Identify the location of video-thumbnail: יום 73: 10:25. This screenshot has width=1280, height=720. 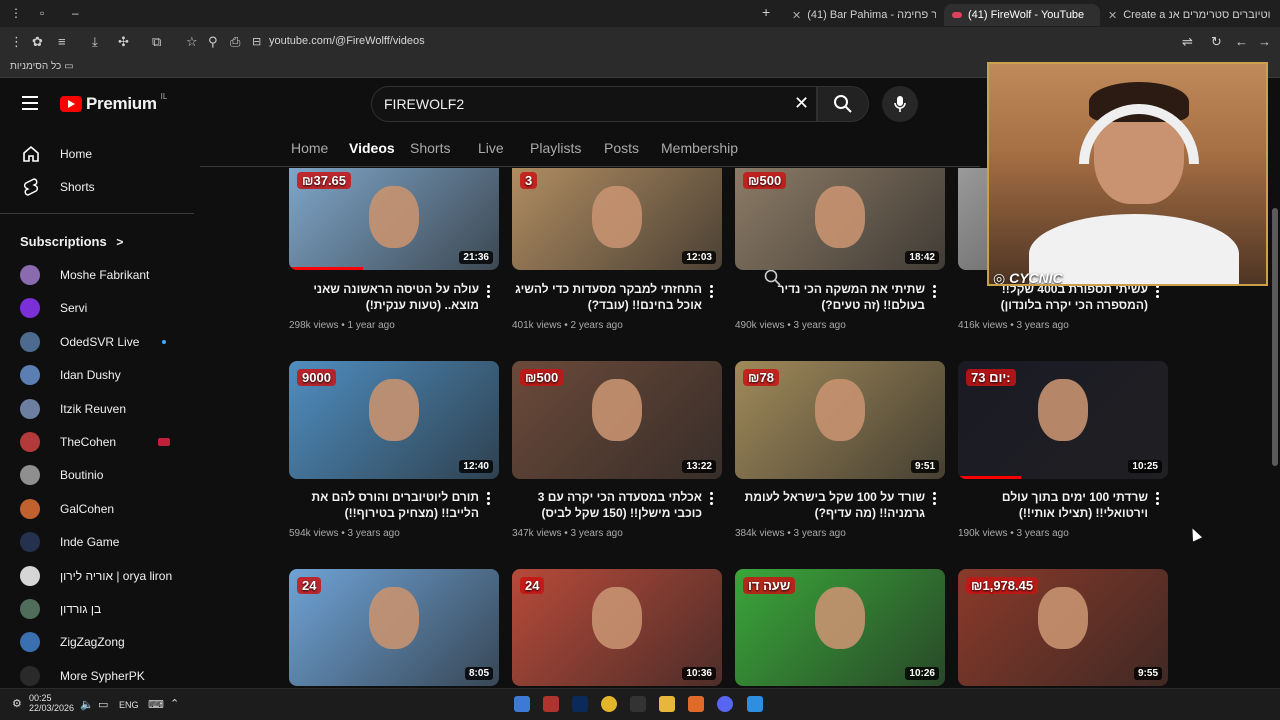
(1063, 420).